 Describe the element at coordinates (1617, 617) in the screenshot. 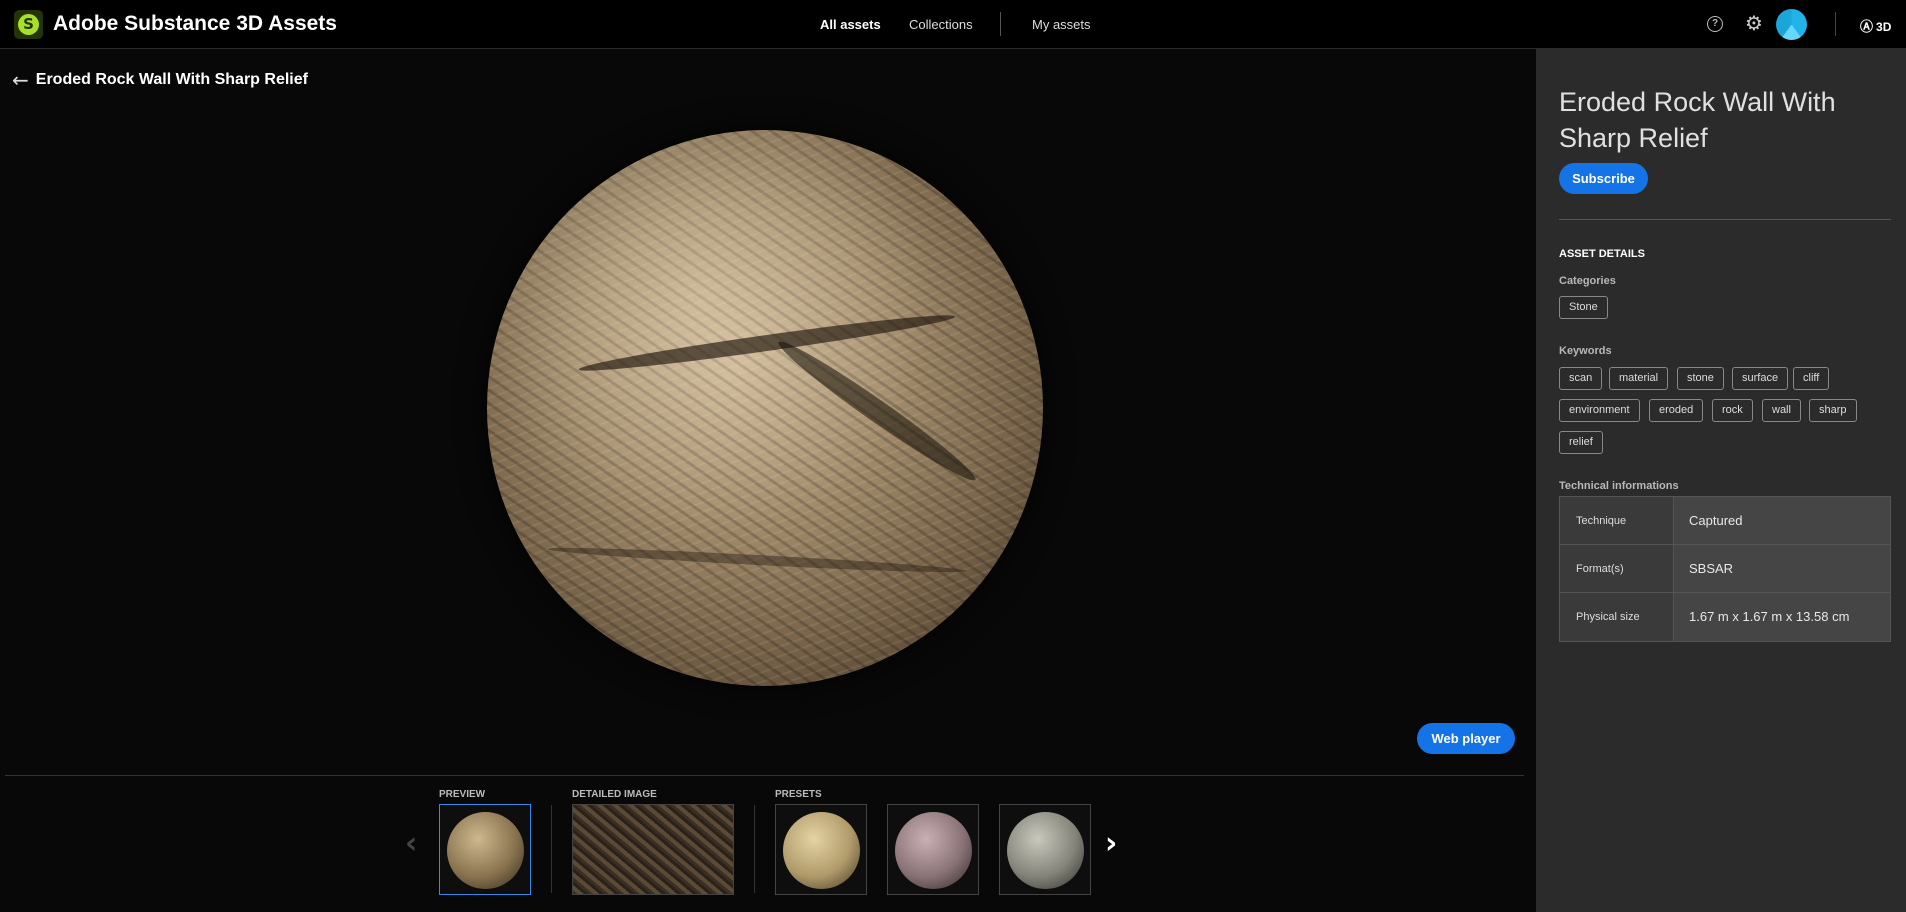

I see `physical-size-key: Physical size` at that location.